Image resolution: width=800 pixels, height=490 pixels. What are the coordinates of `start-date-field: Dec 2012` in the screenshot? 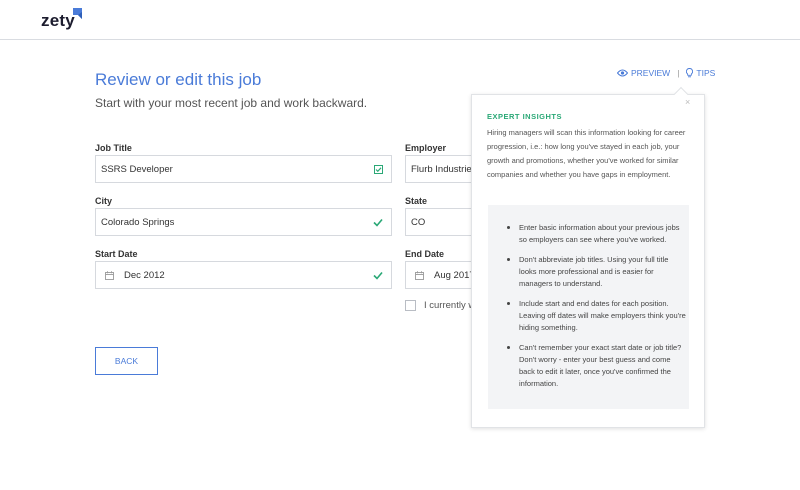 It's located at (243, 275).